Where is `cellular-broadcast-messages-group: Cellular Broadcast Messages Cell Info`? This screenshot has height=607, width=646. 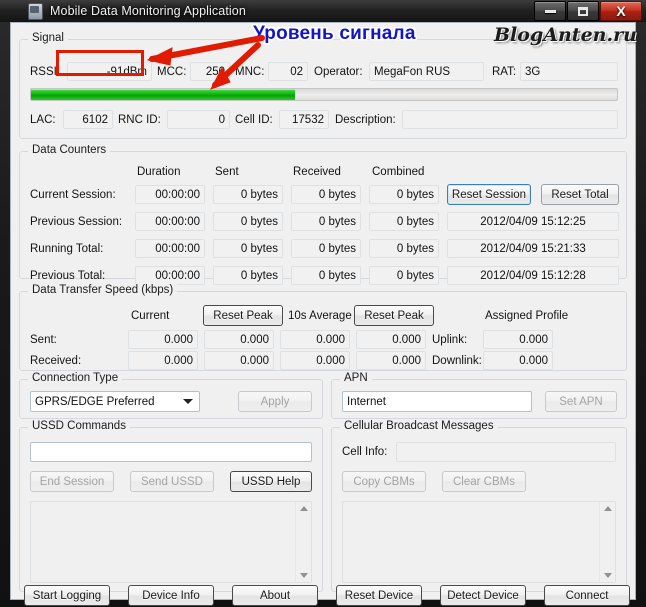
cellular-broadcast-messages-group: Cellular Broadcast Messages Cell Info is located at coordinates (479, 506).